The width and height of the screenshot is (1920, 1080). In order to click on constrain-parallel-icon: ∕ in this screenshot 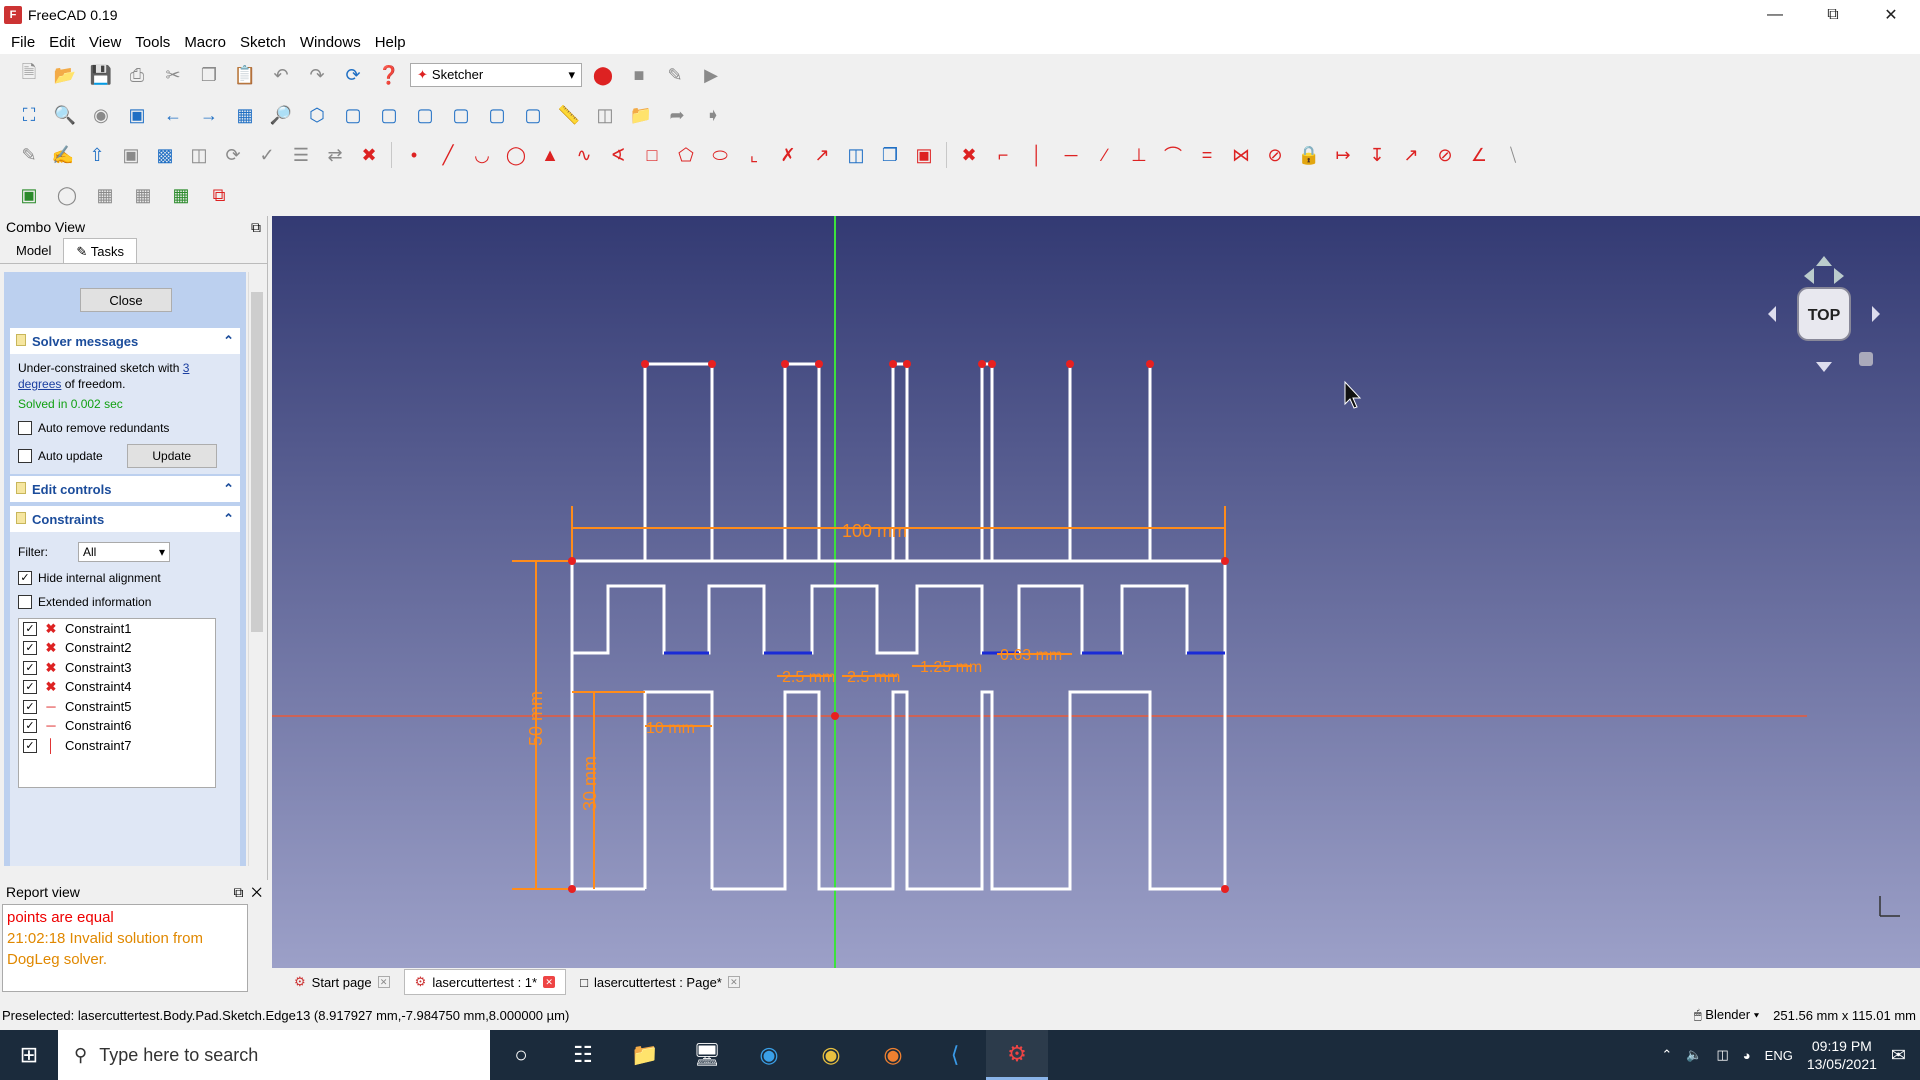, I will do `click(1105, 155)`.